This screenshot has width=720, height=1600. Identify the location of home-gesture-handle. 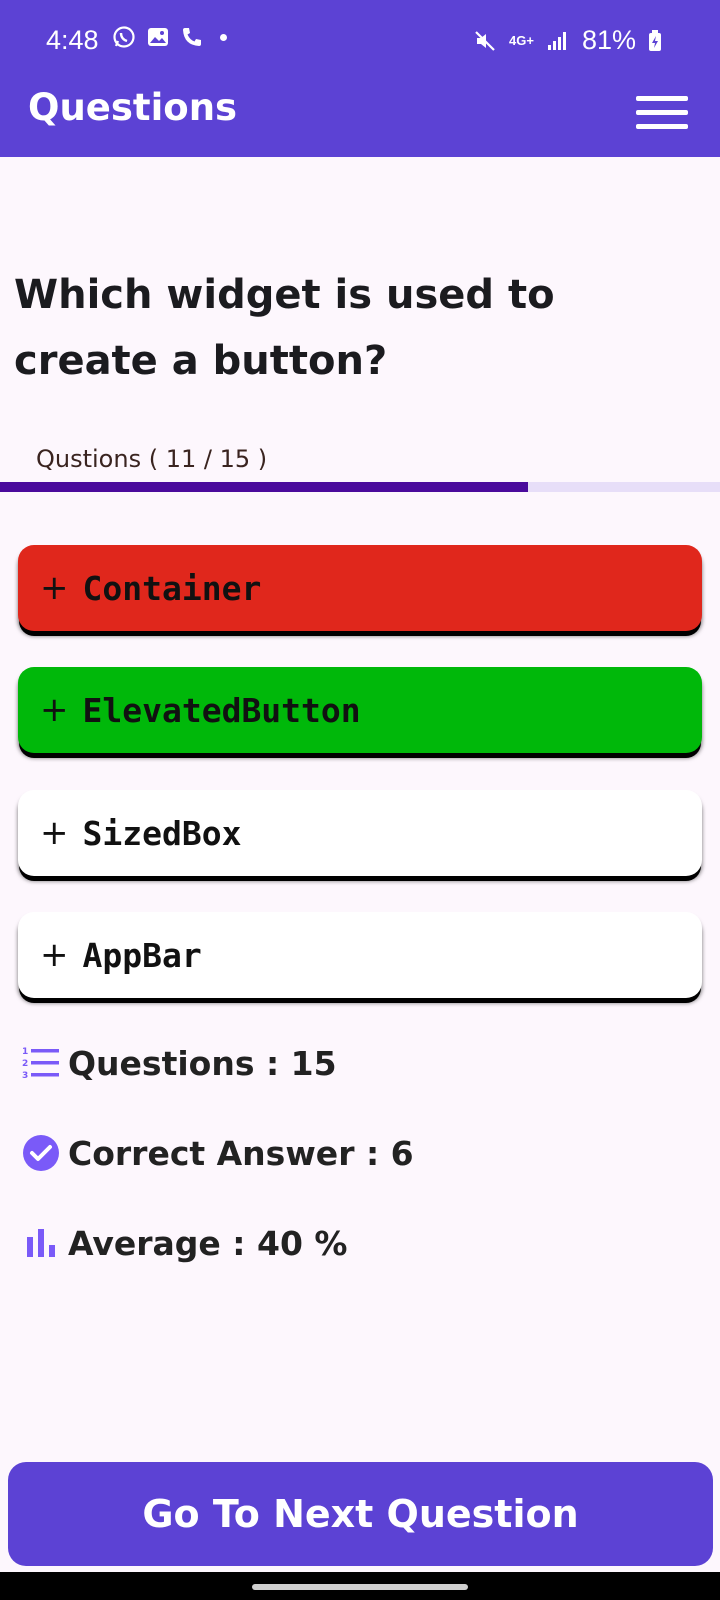
(360, 1587).